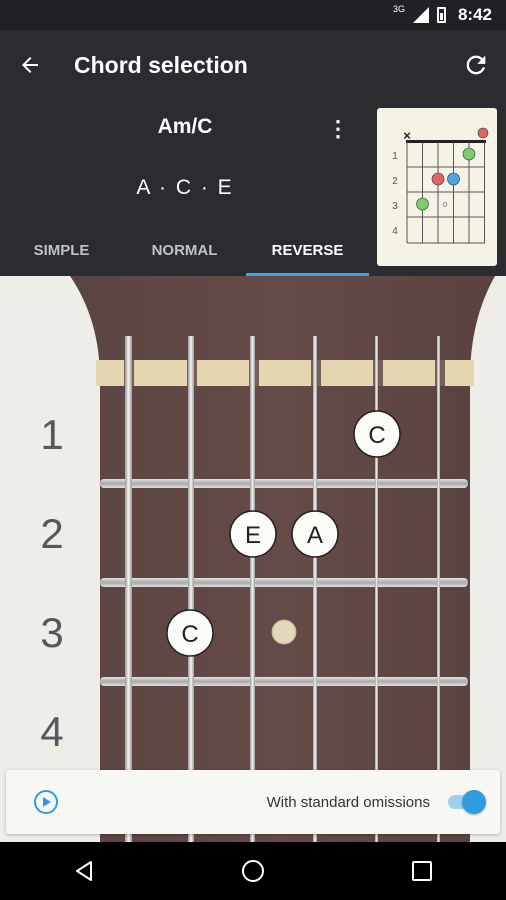 This screenshot has height=900, width=506. I want to click on tab-normal: NORMAL, so click(184, 250).